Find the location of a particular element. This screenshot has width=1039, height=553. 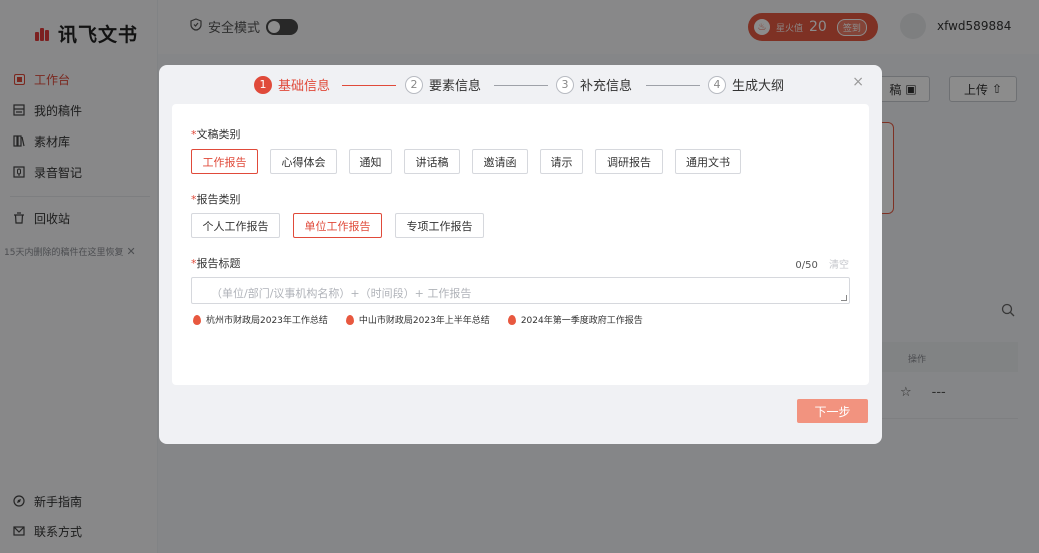

report-type-label: *报告类别 is located at coordinates (216, 199).